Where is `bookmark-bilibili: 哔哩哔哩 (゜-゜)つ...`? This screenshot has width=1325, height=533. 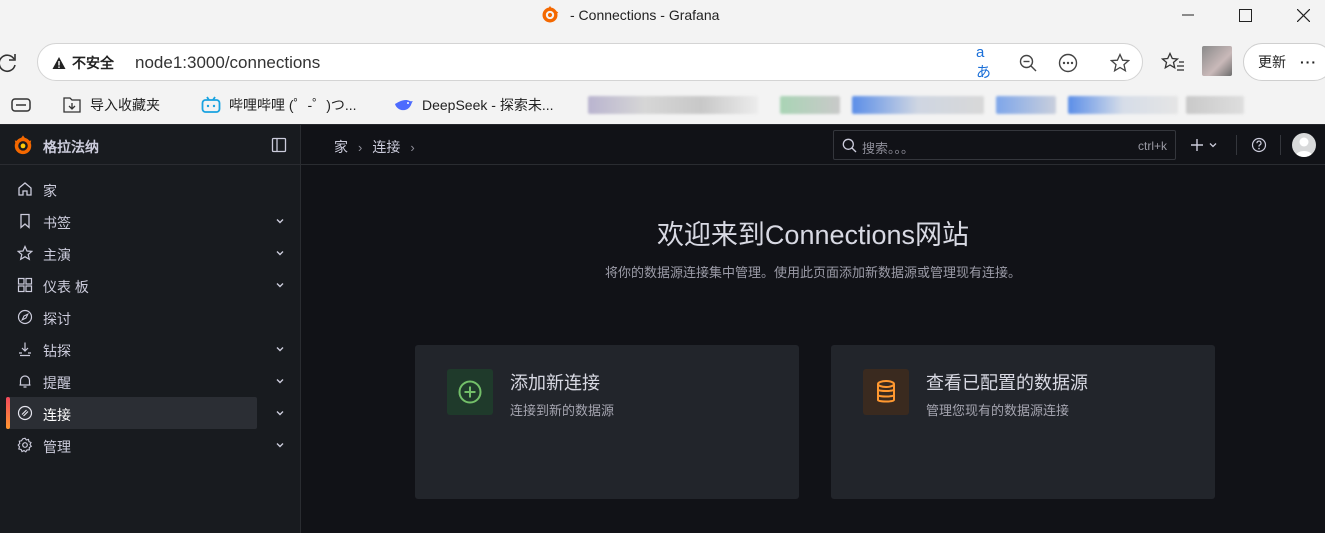
bookmark-bilibili: 哔哩哔哩 (゜-゜)つ... is located at coordinates (279, 105).